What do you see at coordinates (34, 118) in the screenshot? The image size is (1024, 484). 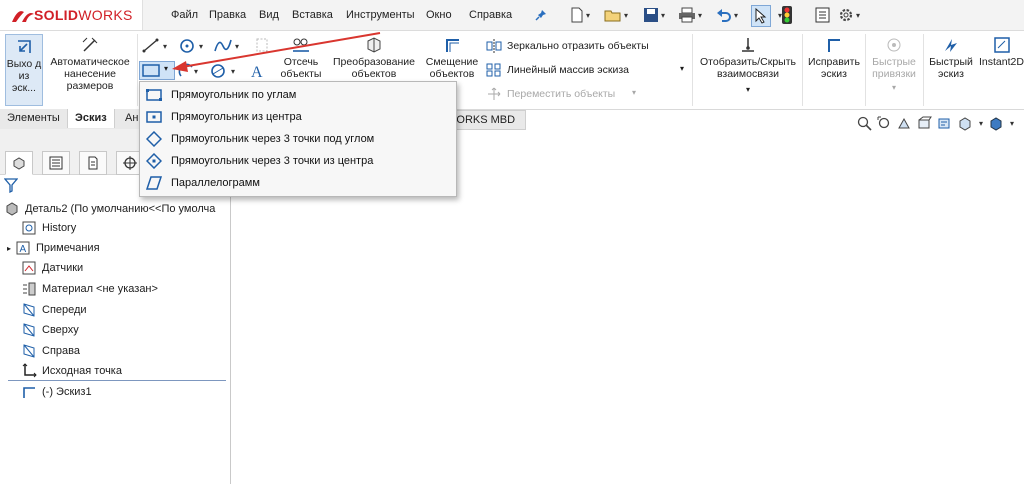 I see `tab-features: Элементы` at bounding box center [34, 118].